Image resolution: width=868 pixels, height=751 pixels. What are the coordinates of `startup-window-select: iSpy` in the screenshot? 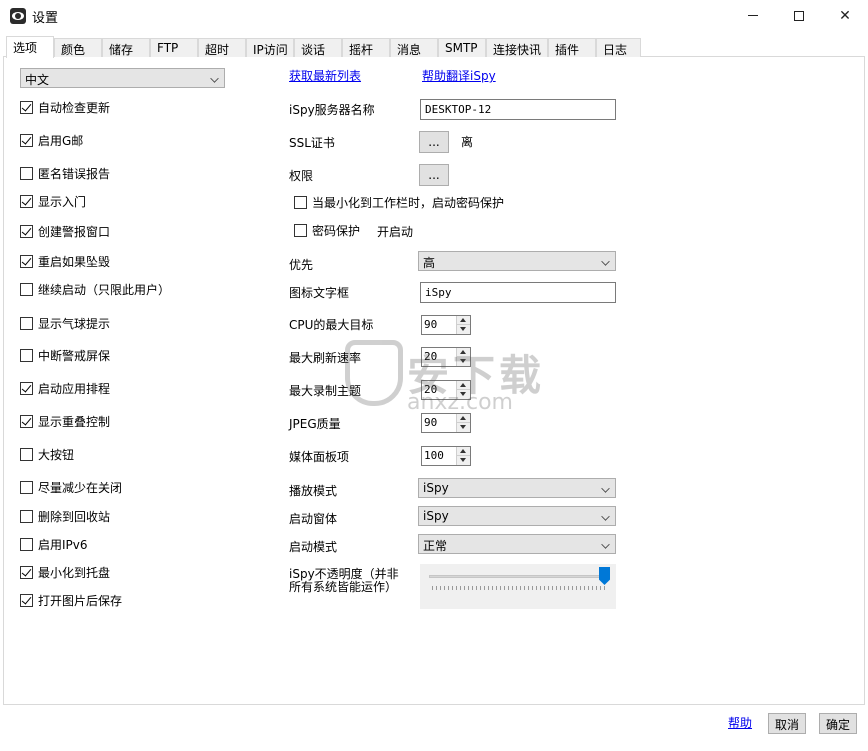 It's located at (517, 516).